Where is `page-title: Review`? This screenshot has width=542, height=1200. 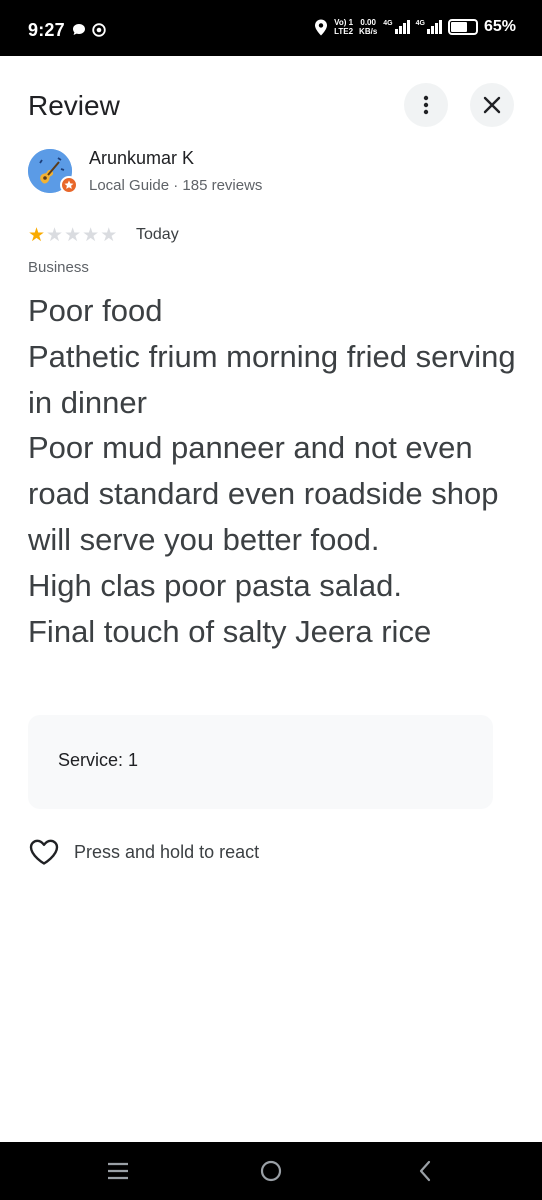 page-title: Review is located at coordinates (74, 105).